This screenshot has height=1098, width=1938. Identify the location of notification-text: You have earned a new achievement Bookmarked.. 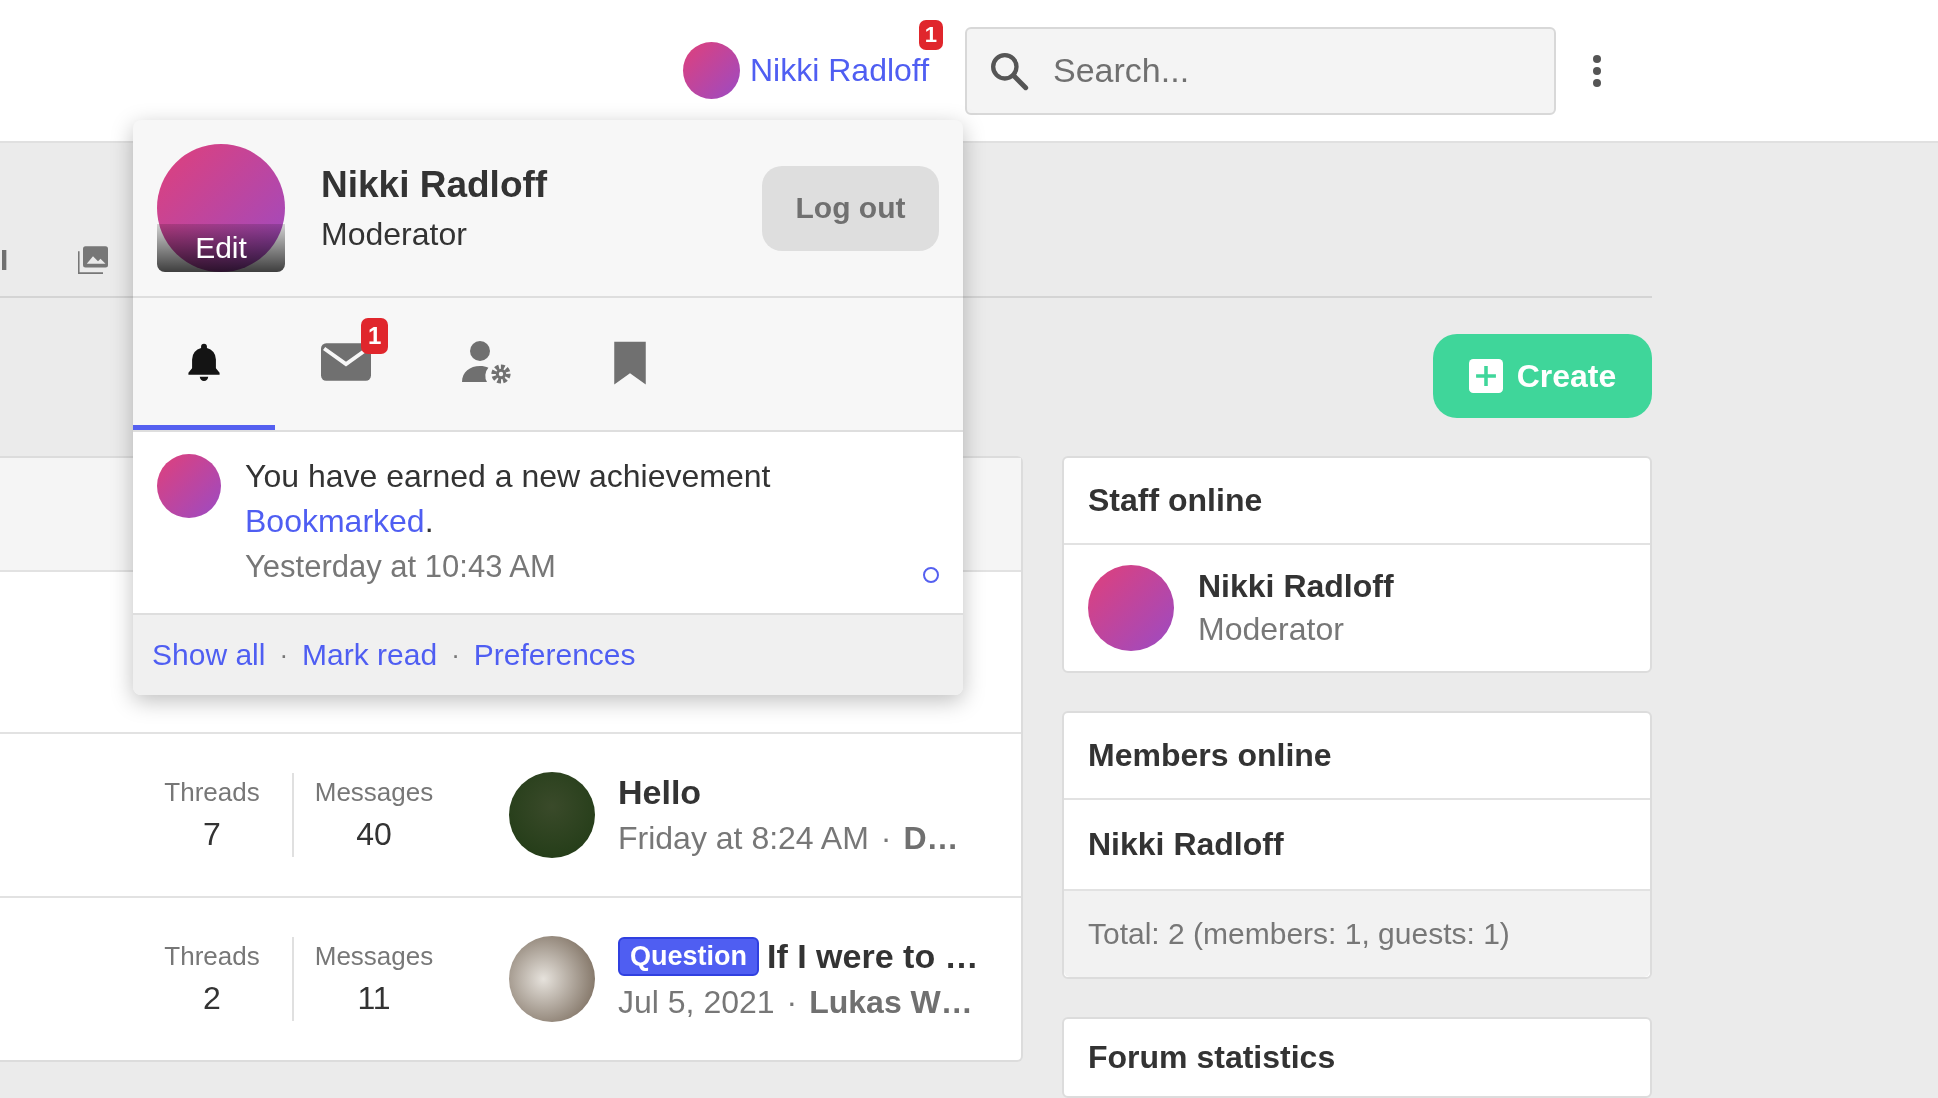
(508, 499).